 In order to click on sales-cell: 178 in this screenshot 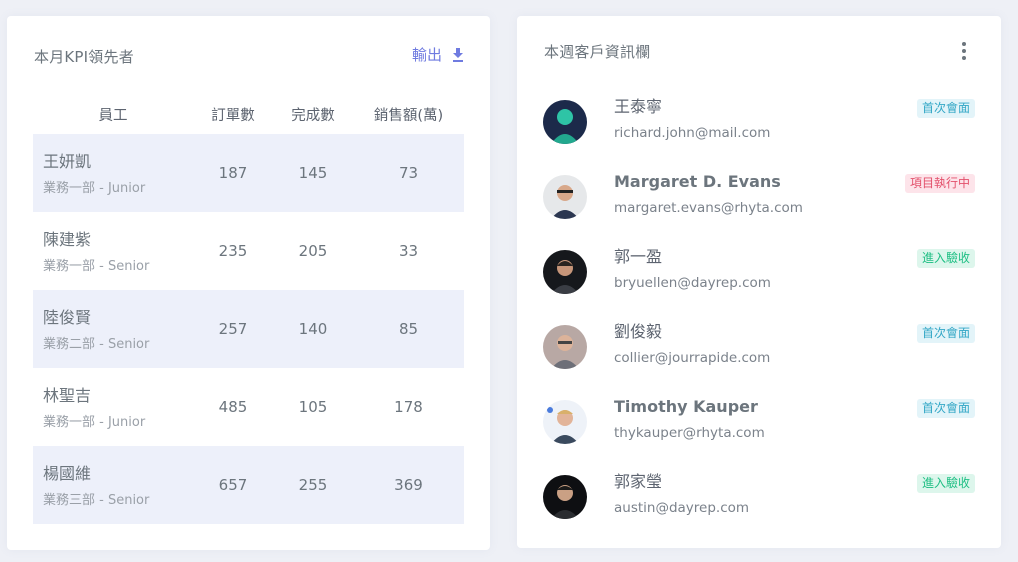, I will do `click(408, 407)`.